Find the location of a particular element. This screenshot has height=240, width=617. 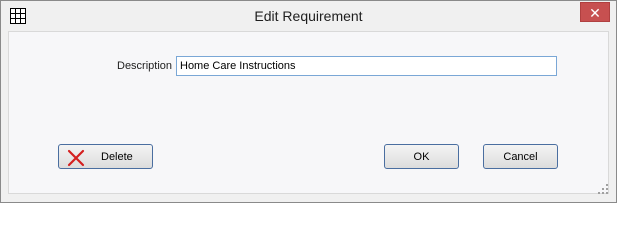

close-button: ✕ is located at coordinates (595, 12).